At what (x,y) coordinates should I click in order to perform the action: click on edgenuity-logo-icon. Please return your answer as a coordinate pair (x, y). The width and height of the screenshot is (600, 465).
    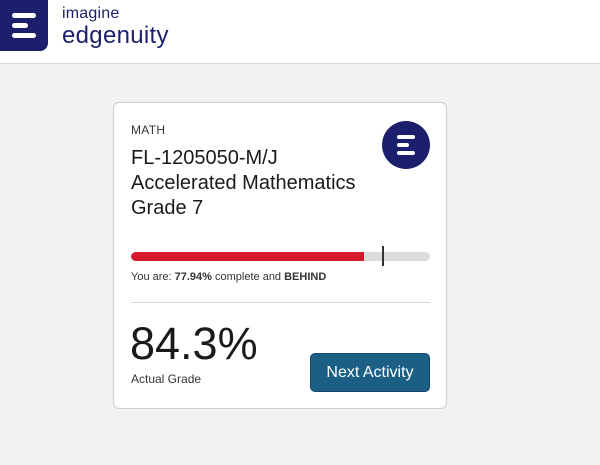
    Looking at the image, I should click on (24, 25).